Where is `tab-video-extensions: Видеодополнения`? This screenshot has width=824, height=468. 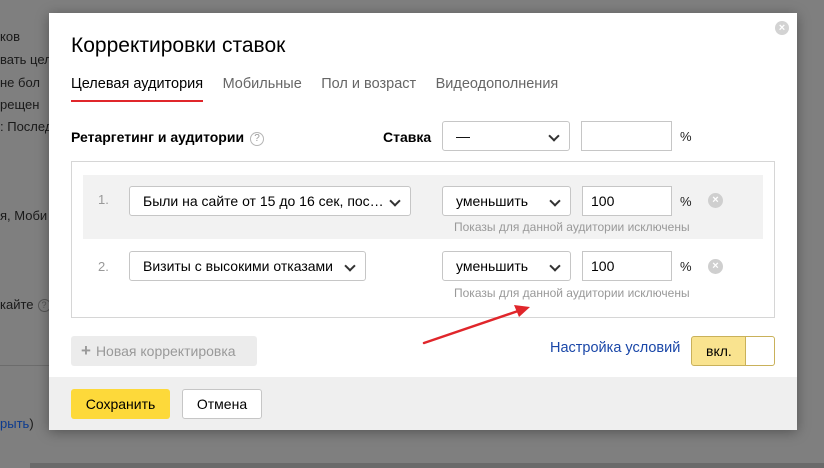 tab-video-extensions: Видеодополнения is located at coordinates (497, 88).